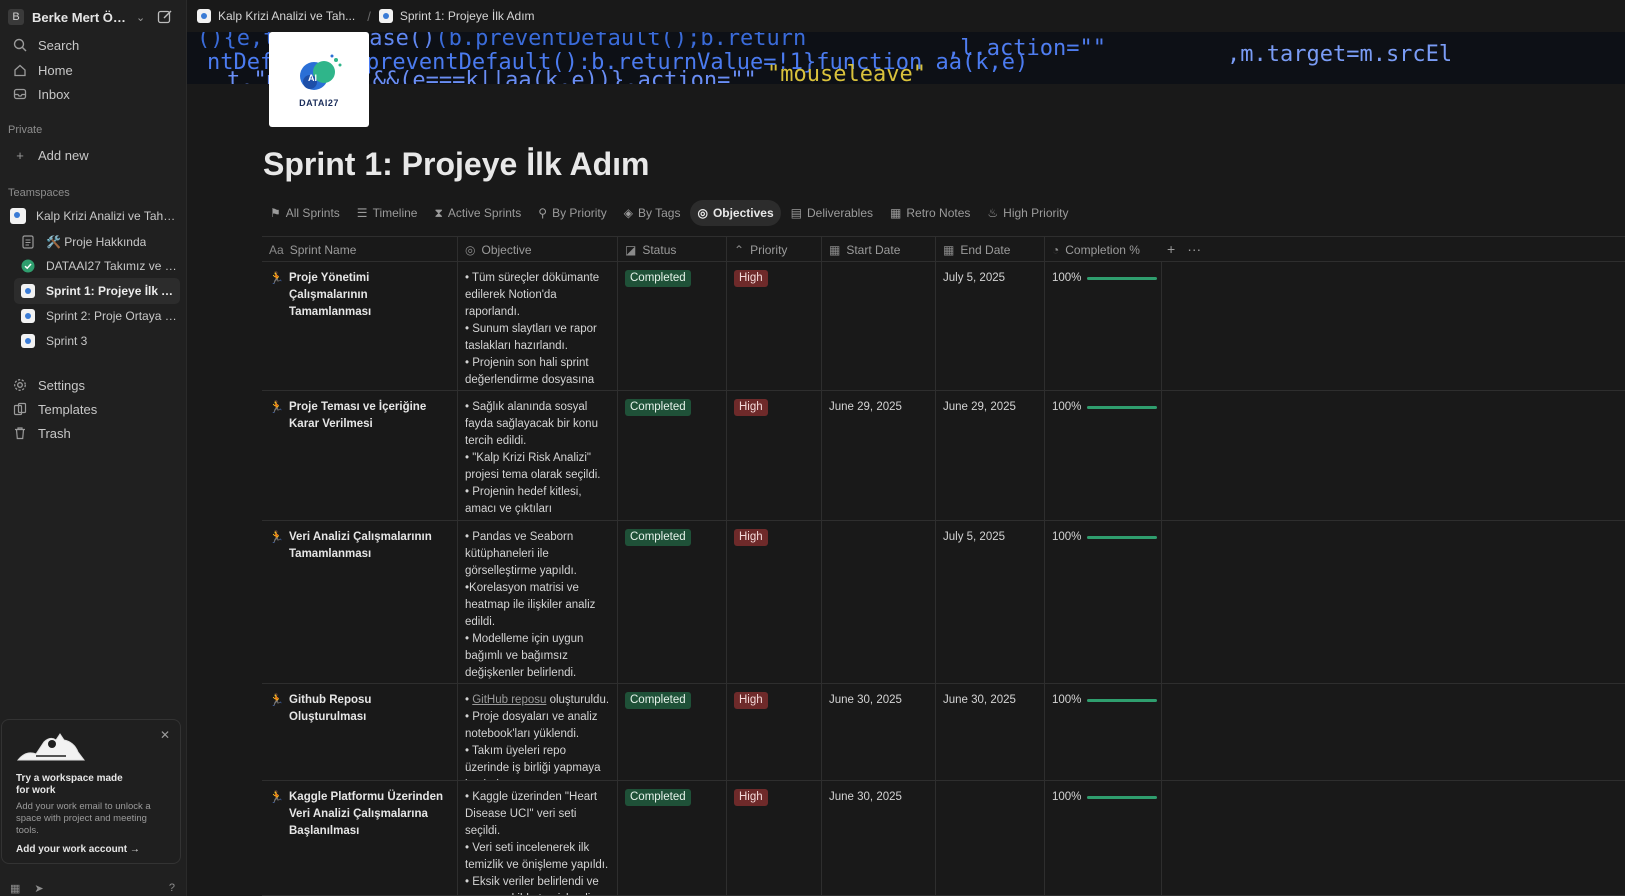 The width and height of the screenshot is (1625, 896). I want to click on sidebar-item-inbox: Inbox, so click(93, 94).